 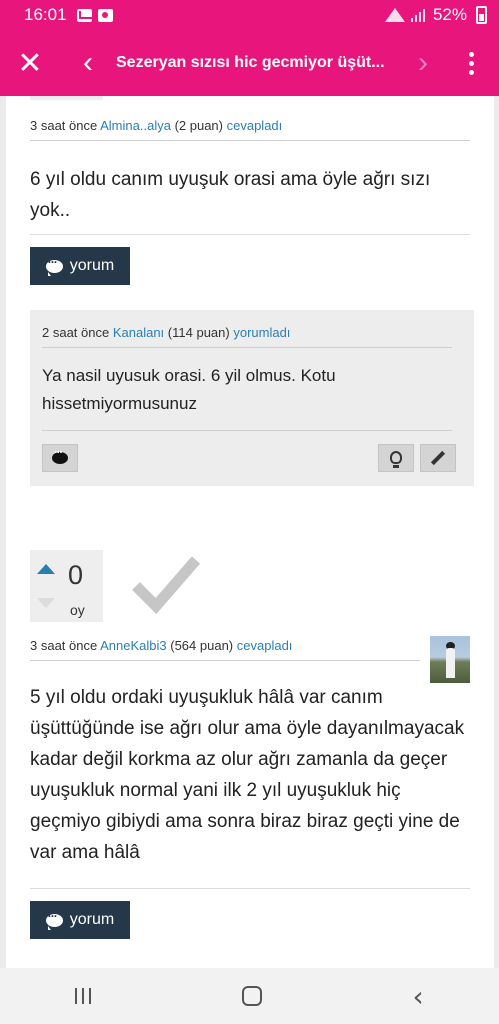 I want to click on back-chevron-icon: ‹, so click(x=88, y=63).